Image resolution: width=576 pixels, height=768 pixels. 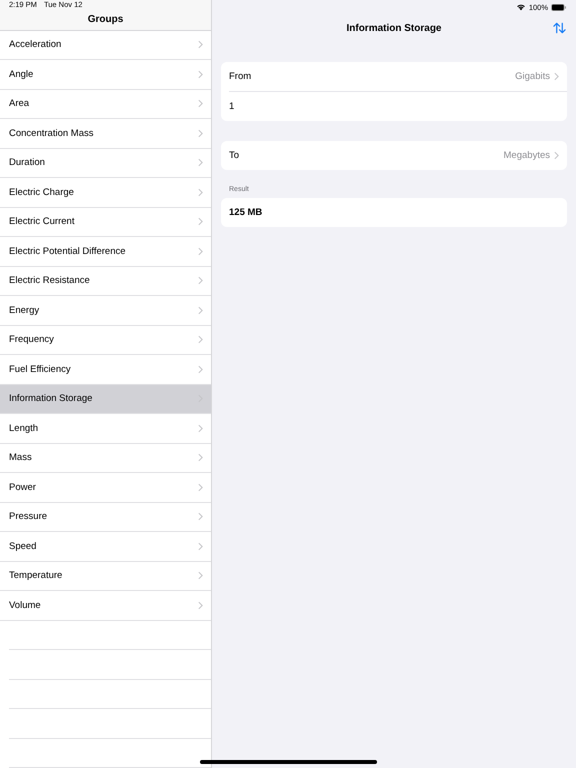 What do you see at coordinates (240, 76) in the screenshot?
I see `from-label: From` at bounding box center [240, 76].